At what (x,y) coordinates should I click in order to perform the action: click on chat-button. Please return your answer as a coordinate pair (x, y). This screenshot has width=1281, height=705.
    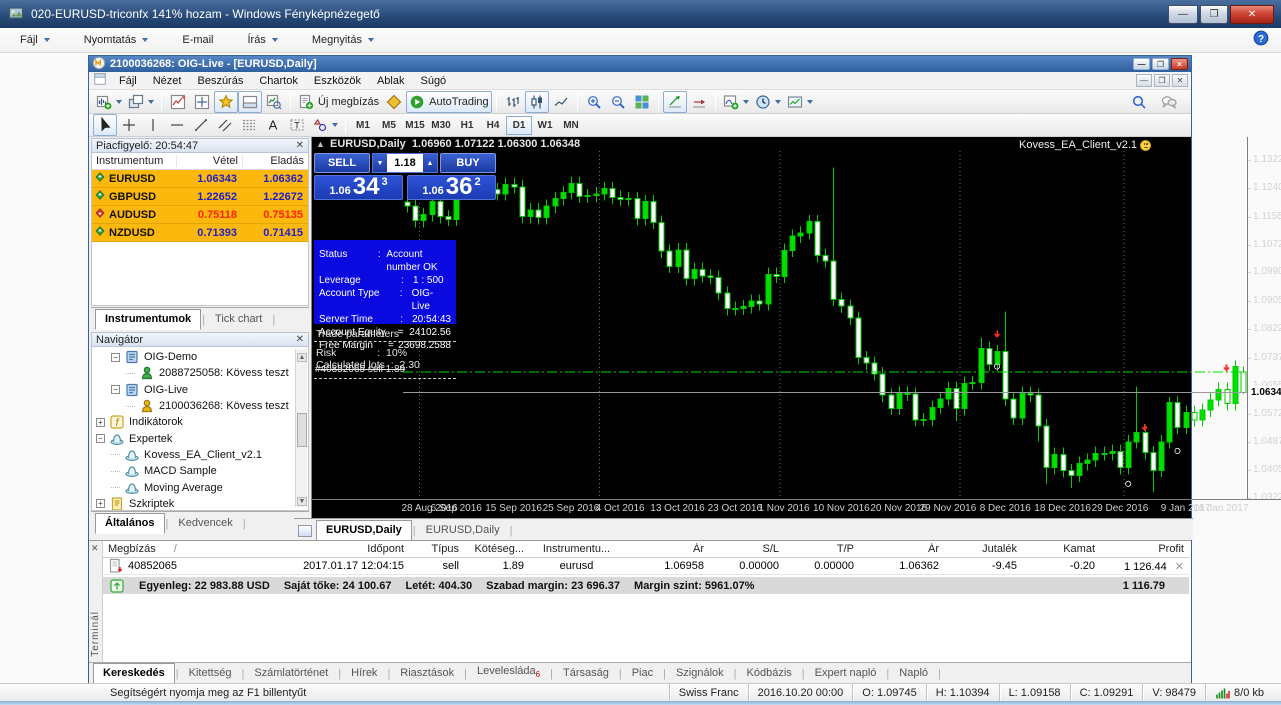
    Looking at the image, I should click on (1169, 102).